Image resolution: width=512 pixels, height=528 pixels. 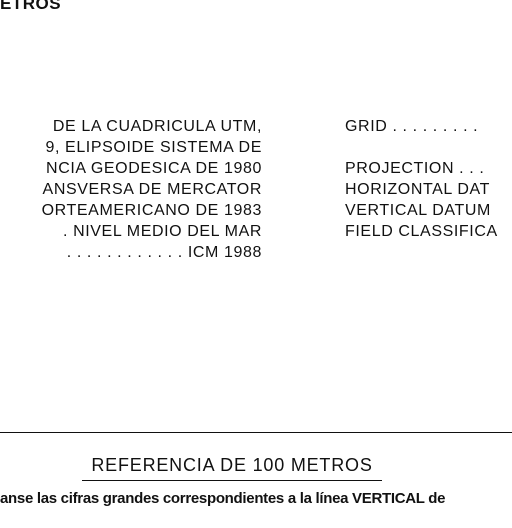 What do you see at coordinates (232, 480) in the screenshot?
I see `reference-title-underline` at bounding box center [232, 480].